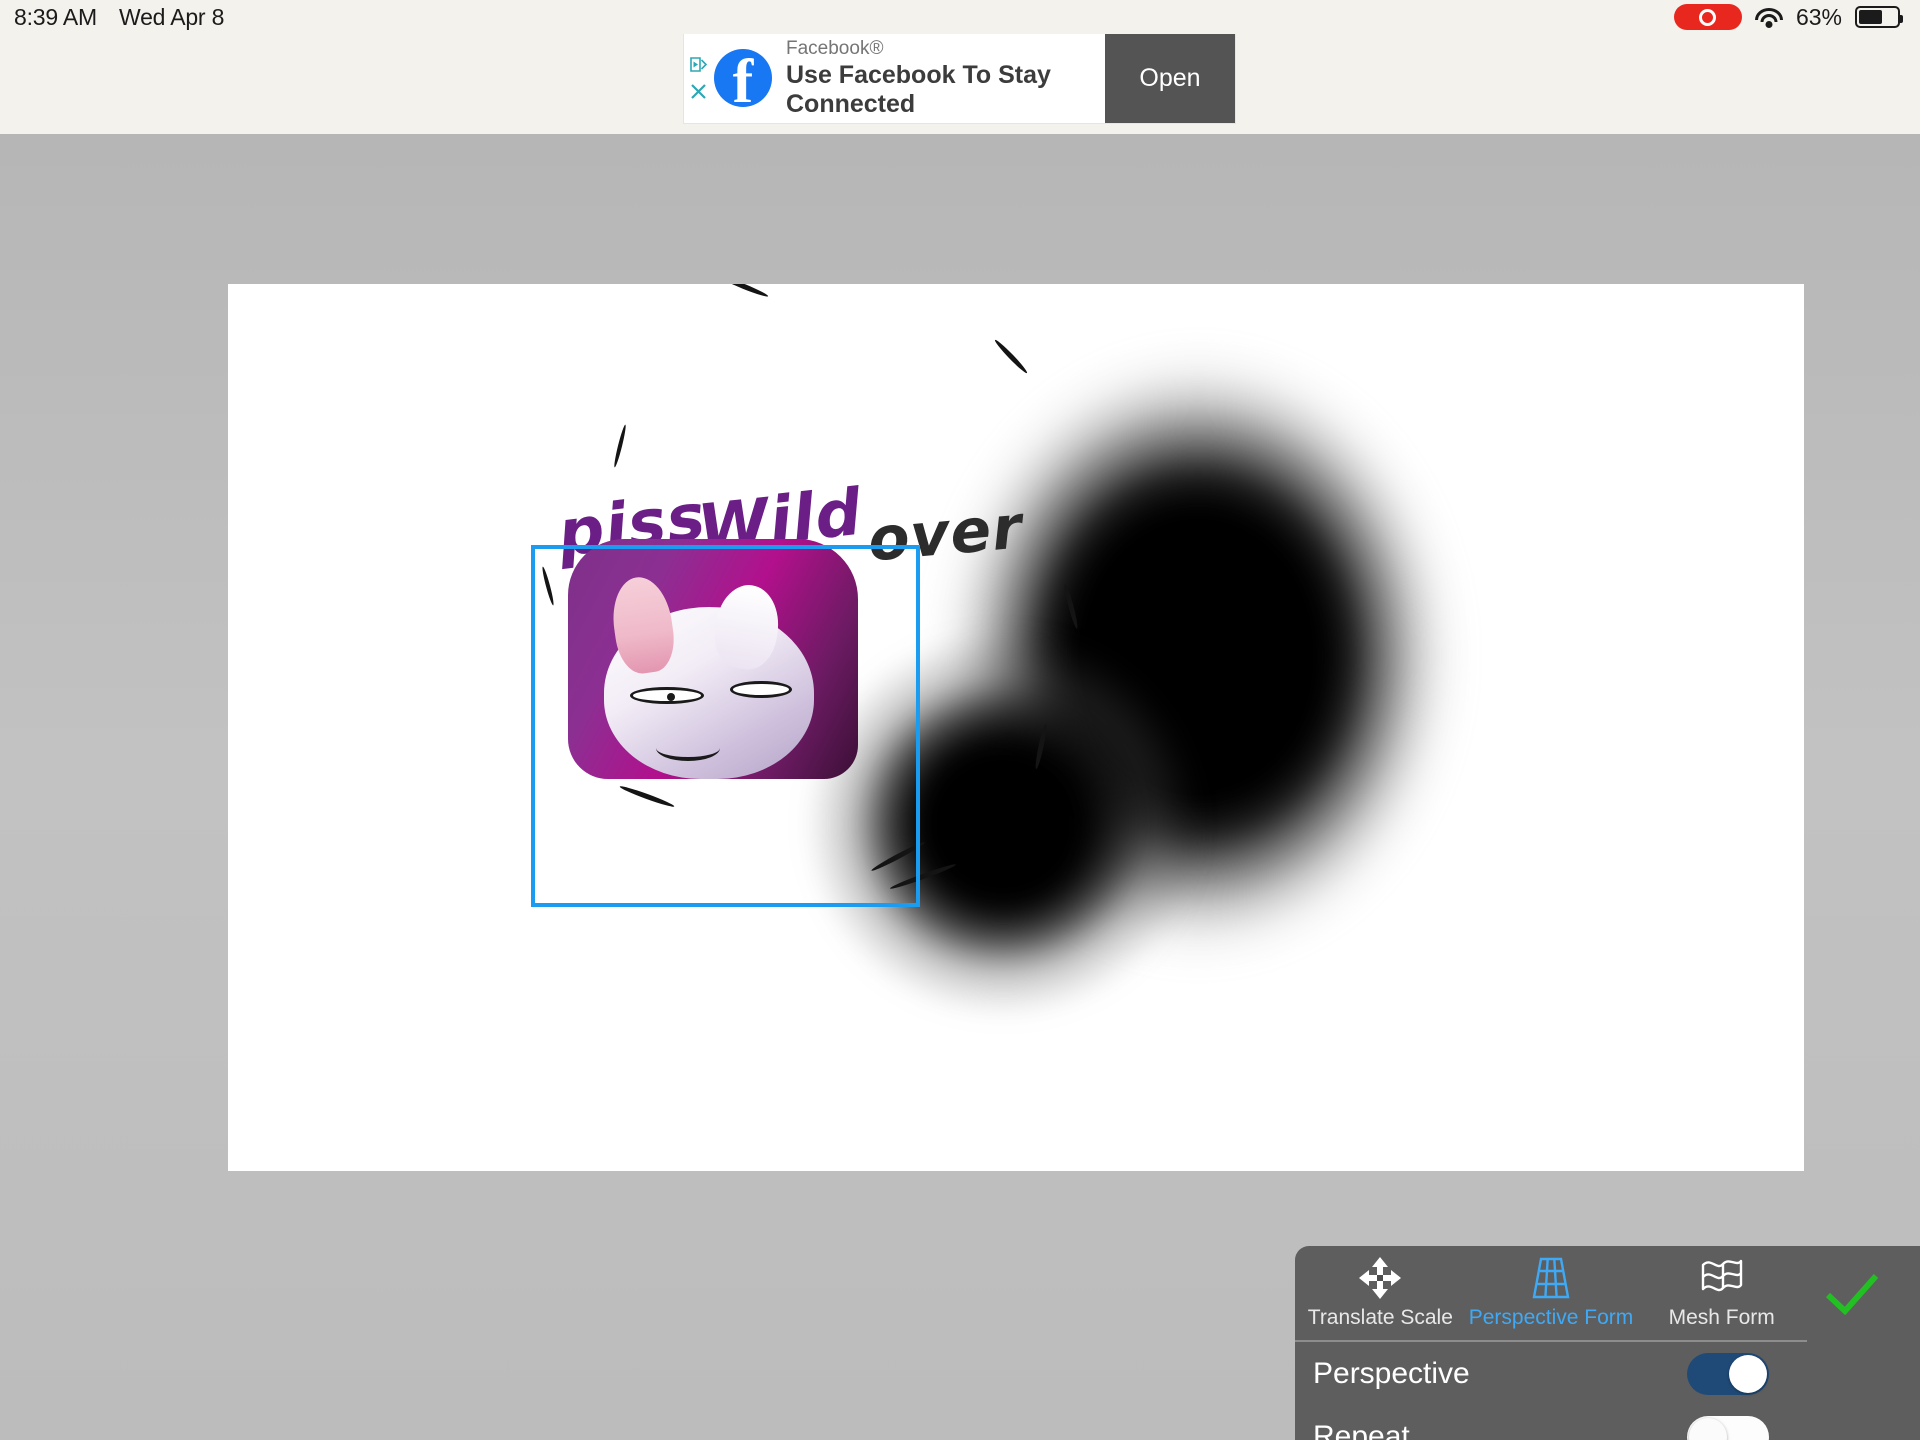  I want to click on ad-headline-label: Use Facebook To Stay Connected, so click(918, 89).